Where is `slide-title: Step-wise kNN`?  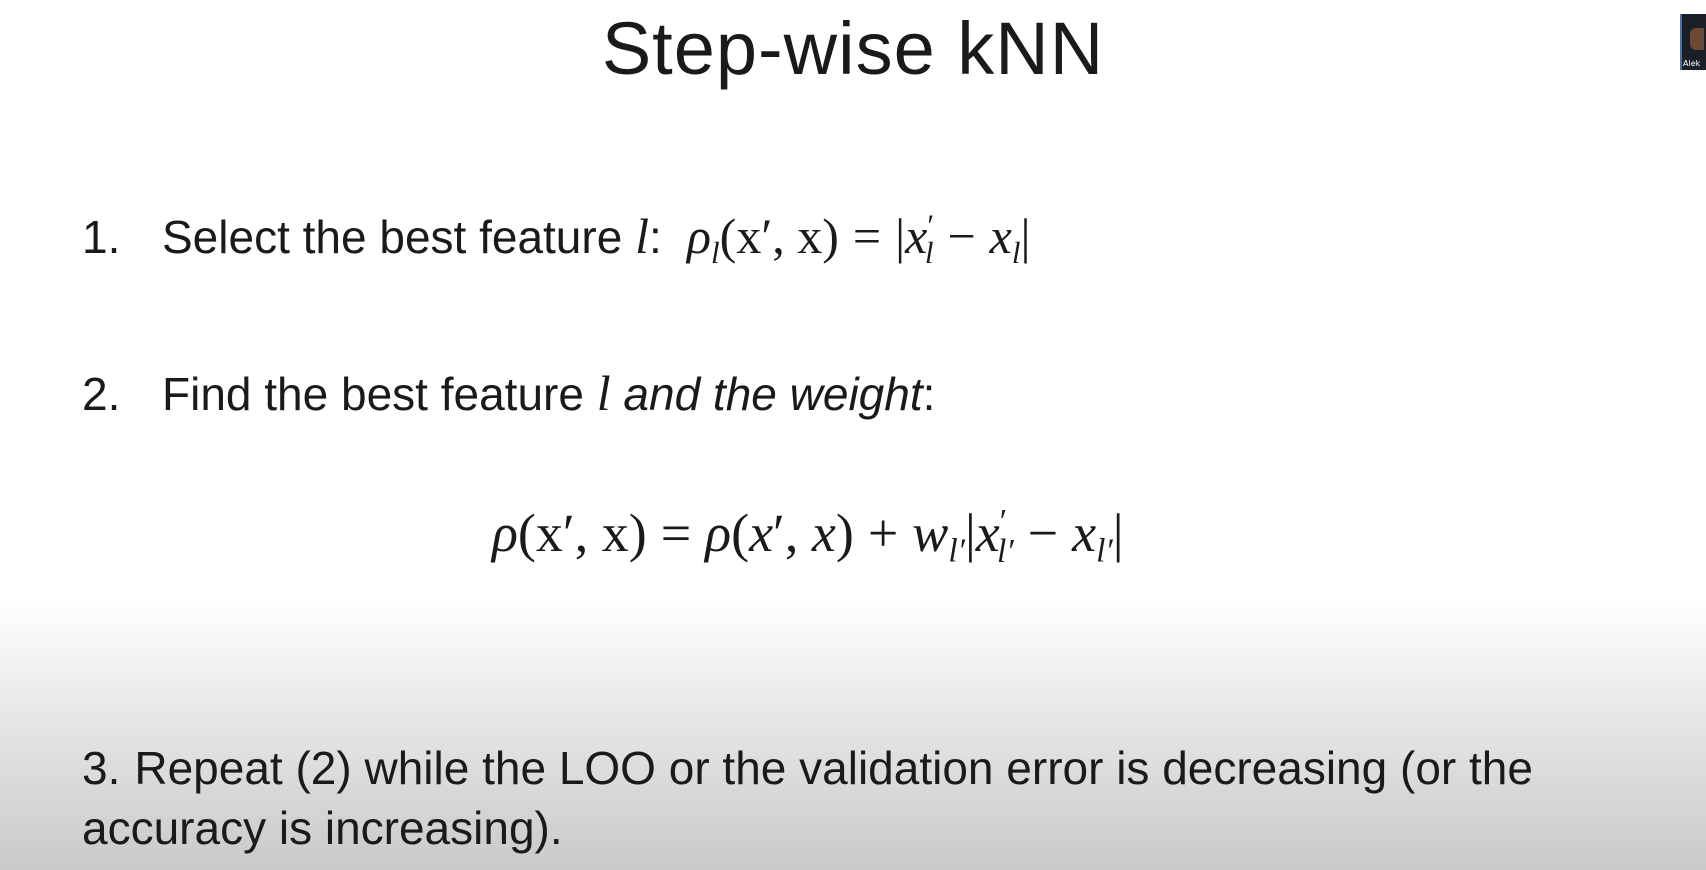 slide-title: Step-wise kNN is located at coordinates (853, 48).